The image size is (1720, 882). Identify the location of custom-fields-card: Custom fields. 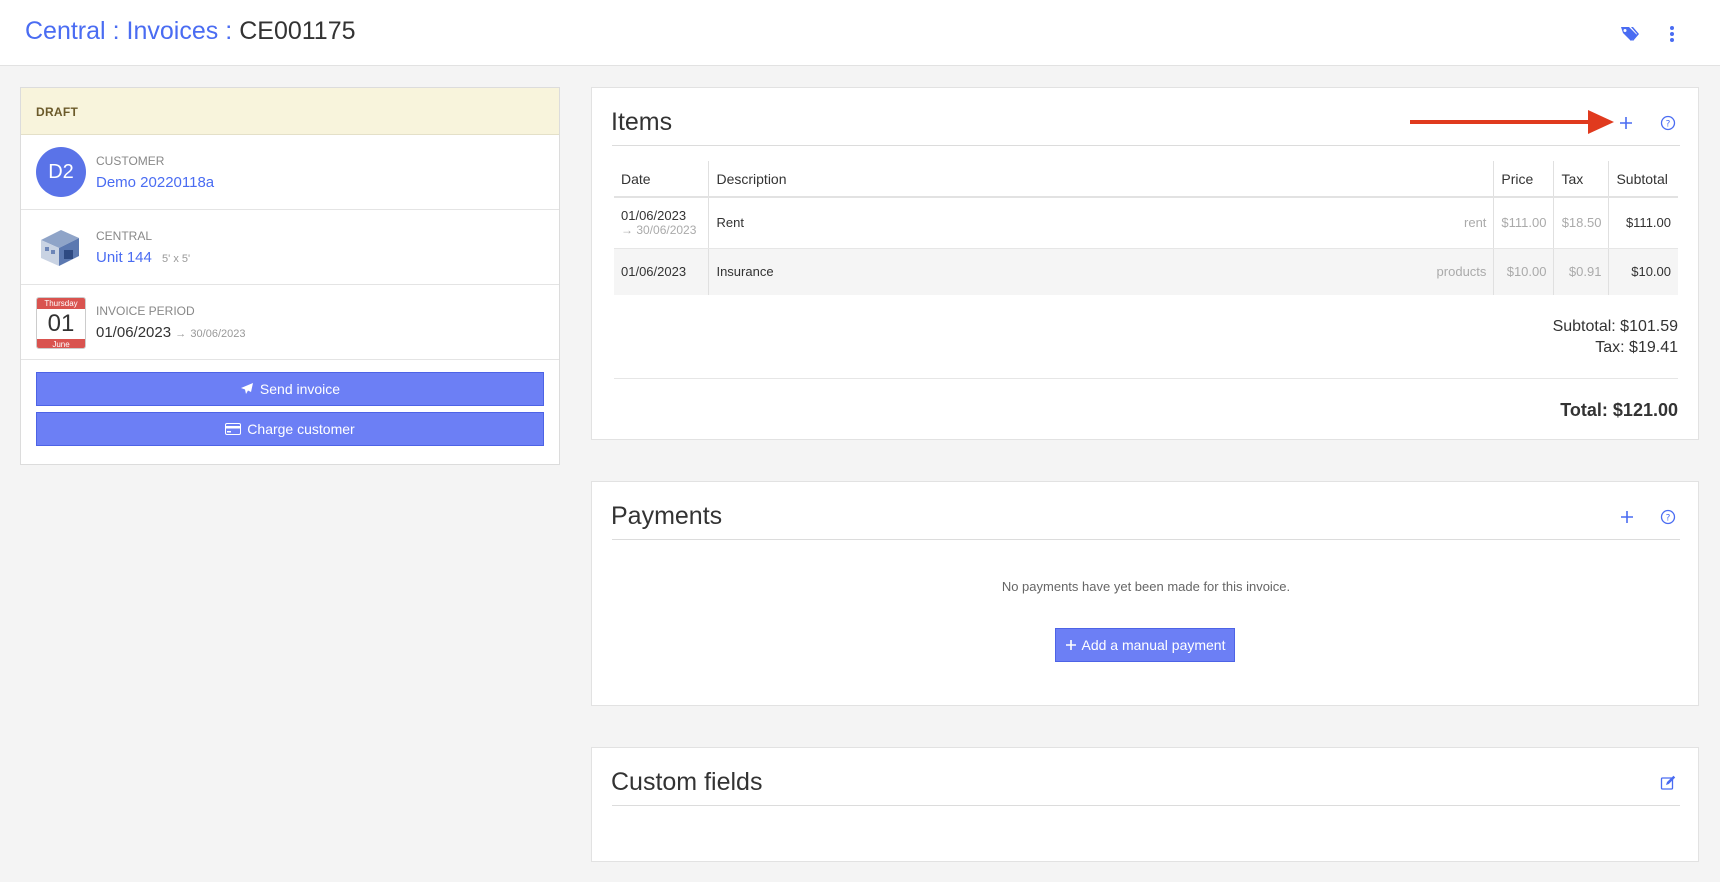
(1145, 804).